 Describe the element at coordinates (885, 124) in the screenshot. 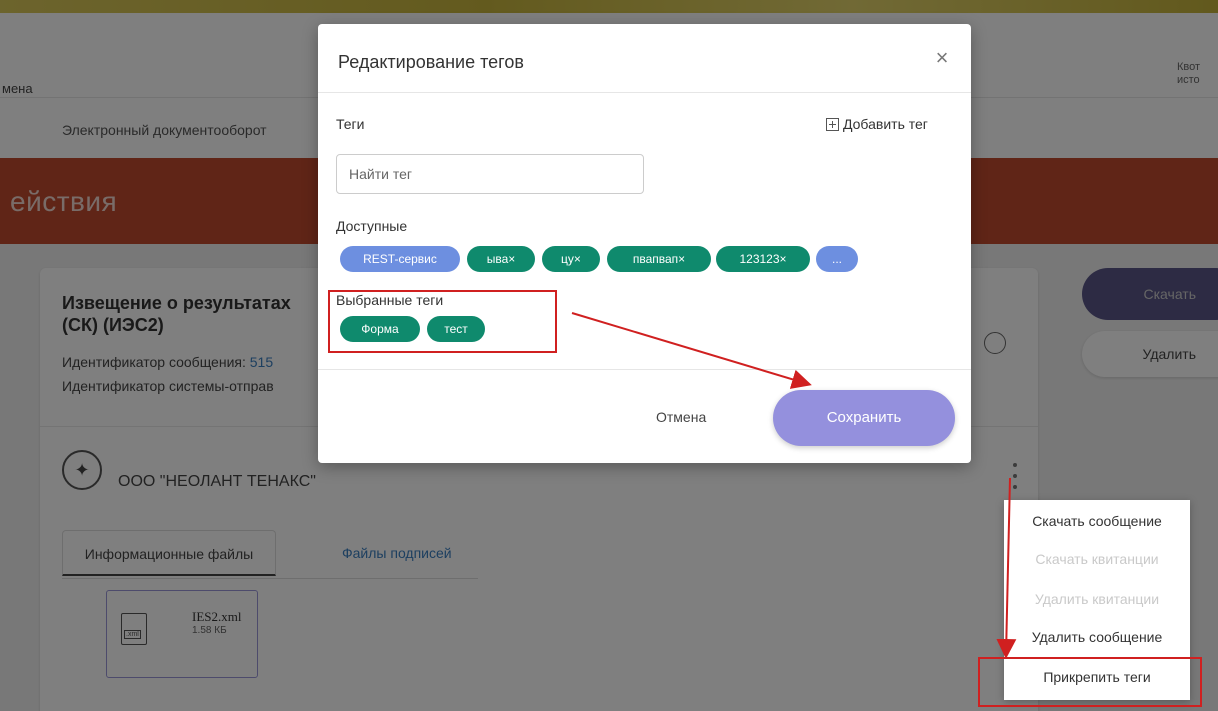

I see `add-tag-label: Добавить тег` at that location.